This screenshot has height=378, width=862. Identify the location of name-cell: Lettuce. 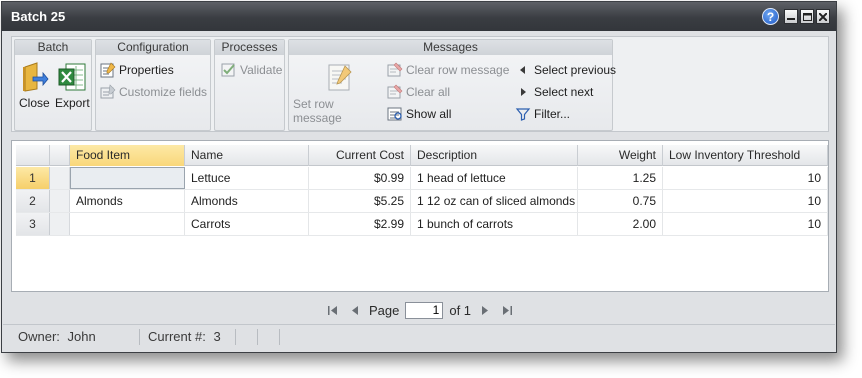
(247, 178).